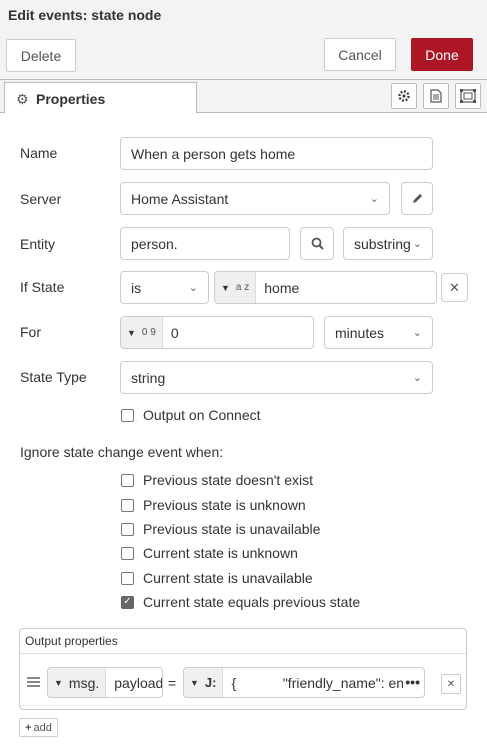 Image resolution: width=487 pixels, height=750 pixels. What do you see at coordinates (282, 287) in the screenshot?
I see `if-state-value: home` at bounding box center [282, 287].